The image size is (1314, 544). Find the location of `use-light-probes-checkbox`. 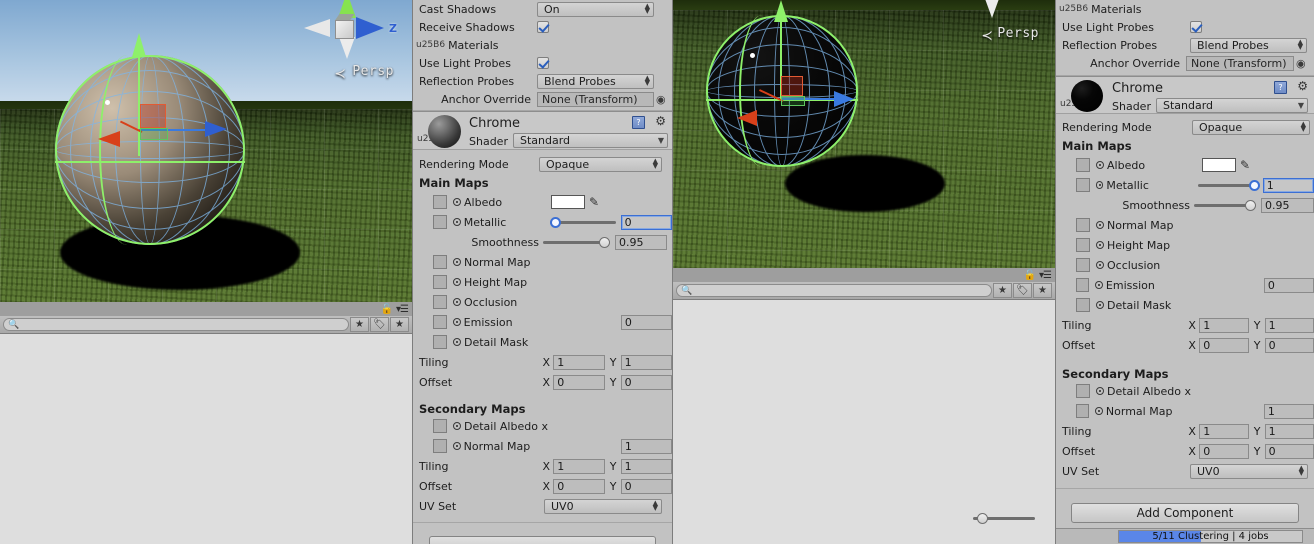

use-light-probes-checkbox is located at coordinates (1196, 27).